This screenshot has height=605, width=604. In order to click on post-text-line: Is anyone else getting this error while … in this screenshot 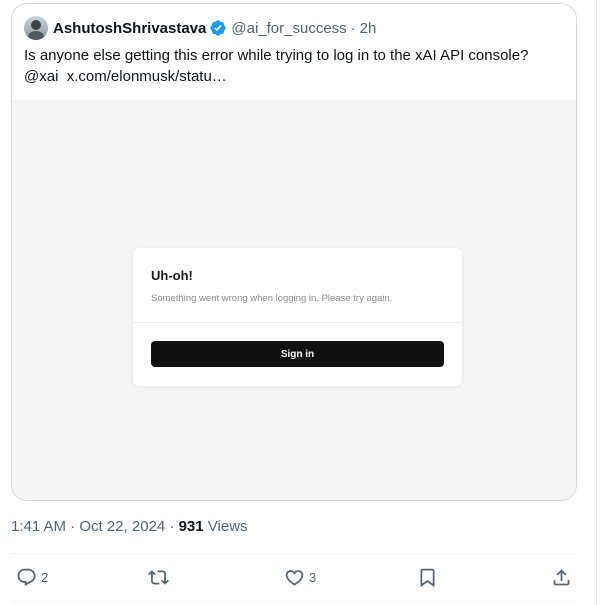, I will do `click(276, 55)`.